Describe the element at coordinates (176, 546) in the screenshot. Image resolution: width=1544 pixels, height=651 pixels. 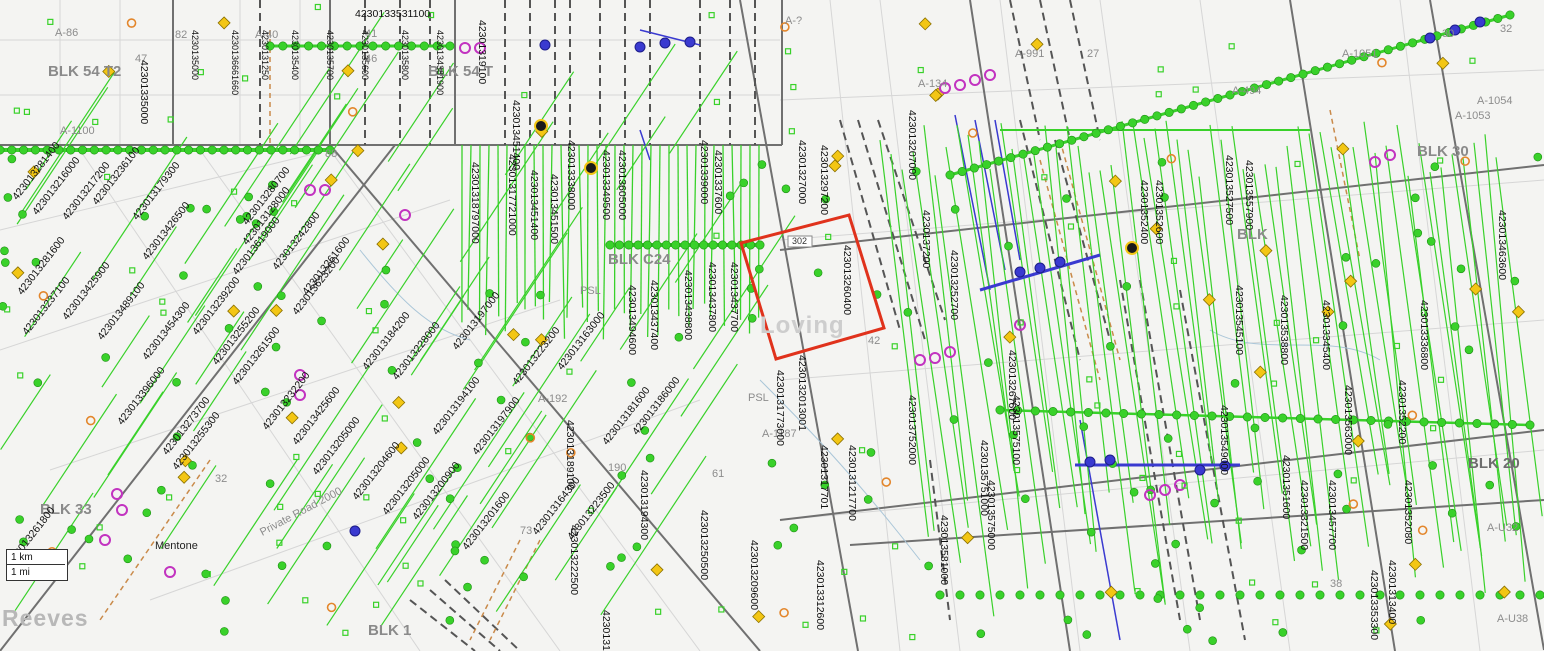
I see `town-label: Mentone` at that location.